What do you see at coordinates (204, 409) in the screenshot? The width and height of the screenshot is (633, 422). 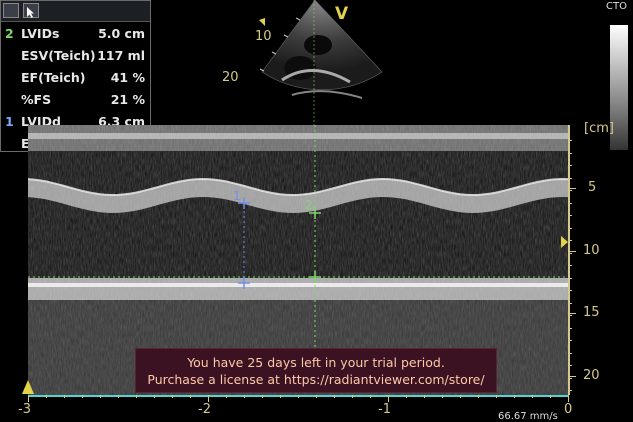 I see `time-tick-label: -2` at bounding box center [204, 409].